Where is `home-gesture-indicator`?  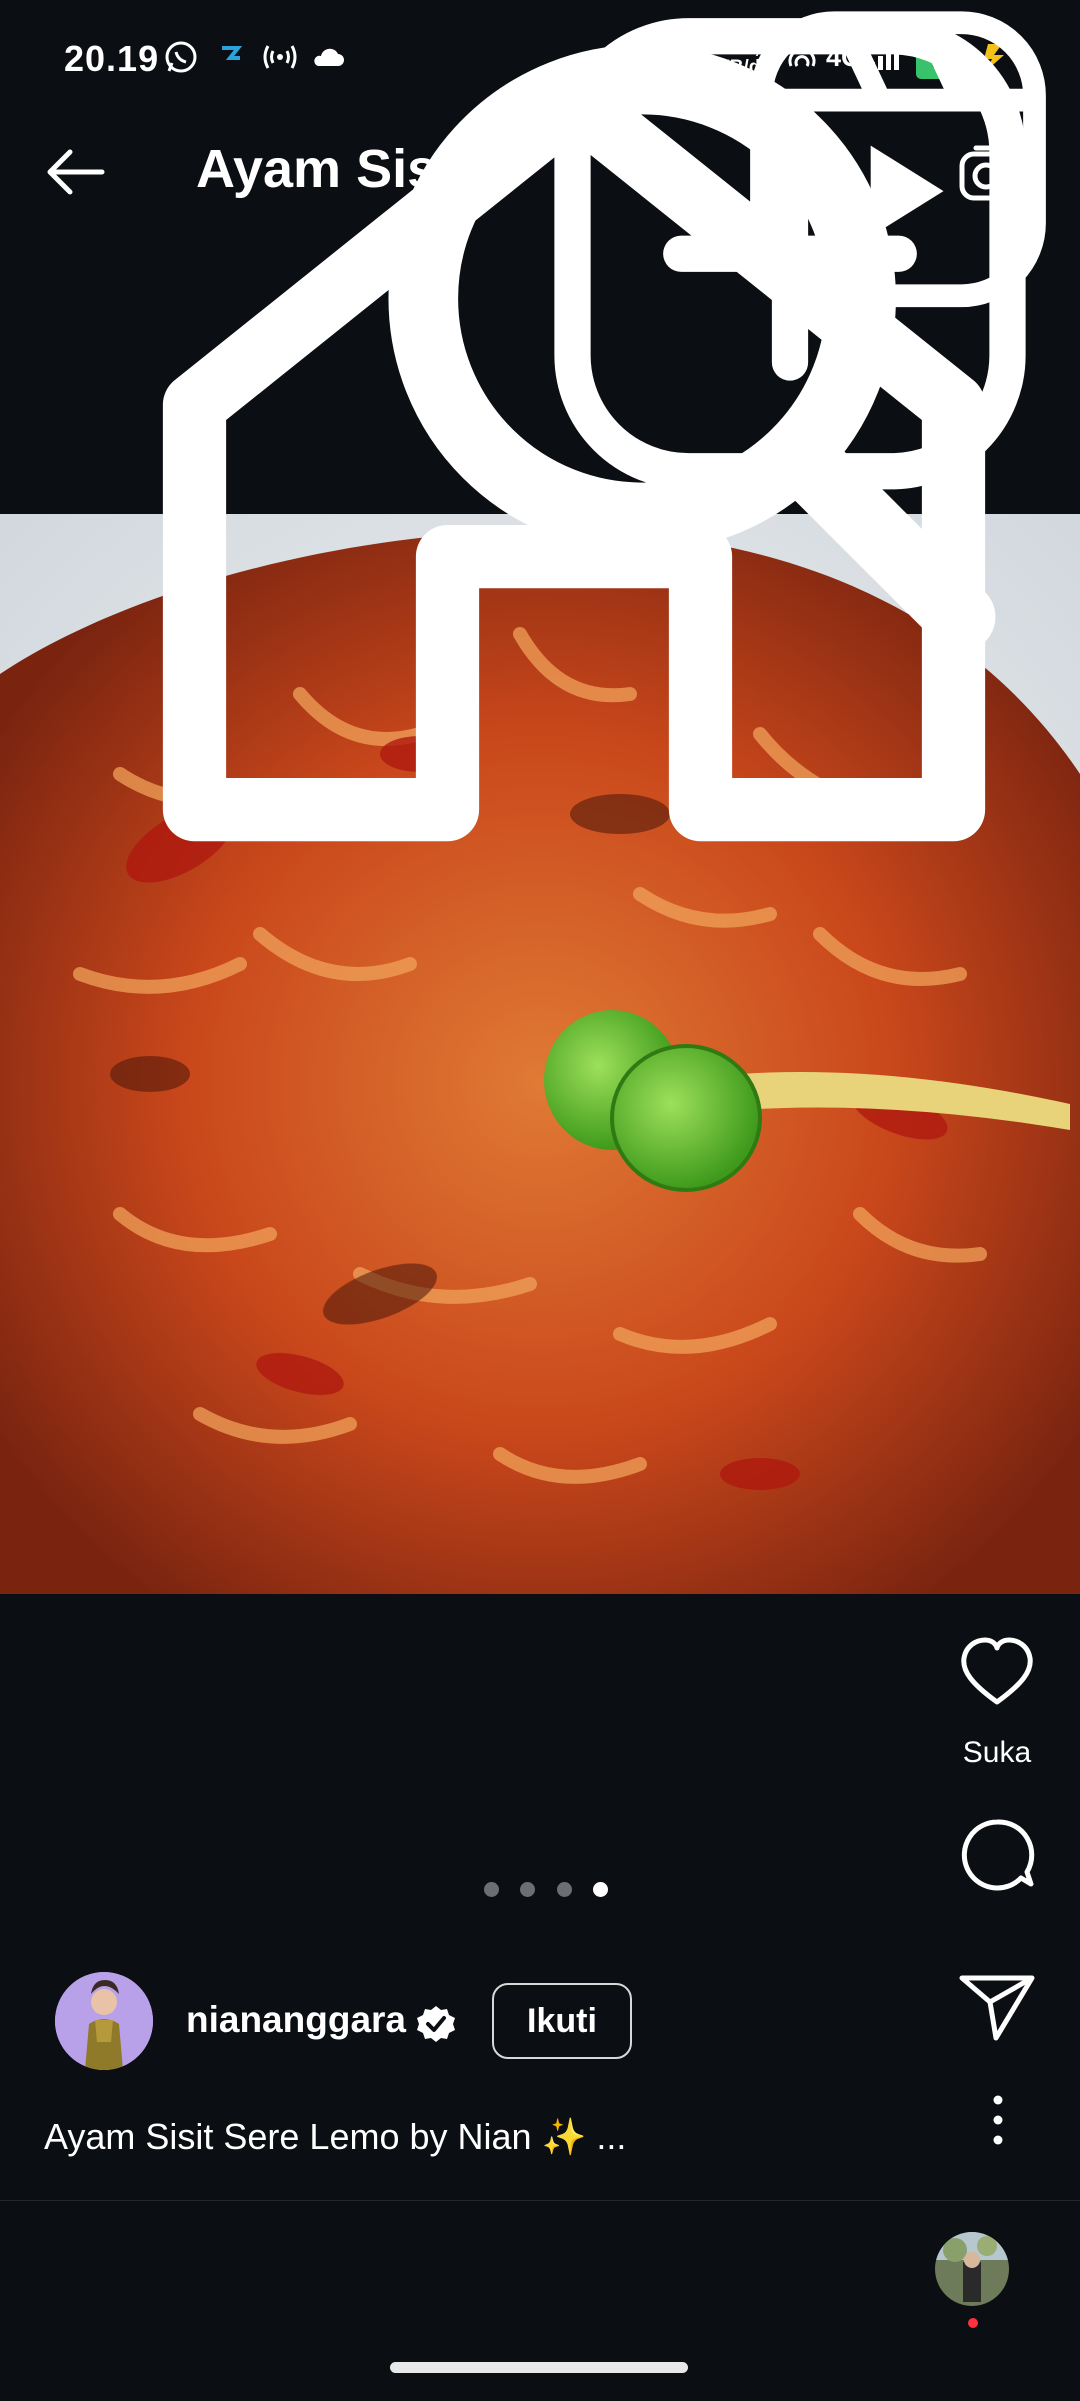
home-gesture-indicator is located at coordinates (539, 2367).